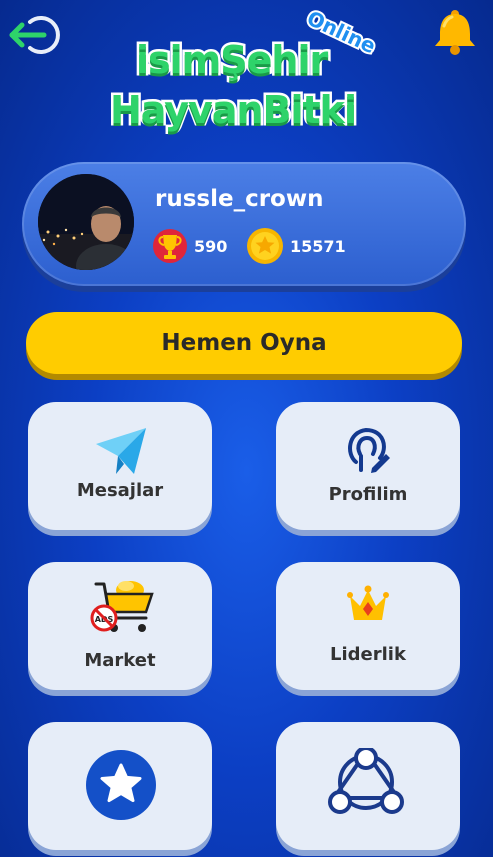  Describe the element at coordinates (234, 110) in the screenshot. I see `logo-title-line2: HayvanBitki` at that location.